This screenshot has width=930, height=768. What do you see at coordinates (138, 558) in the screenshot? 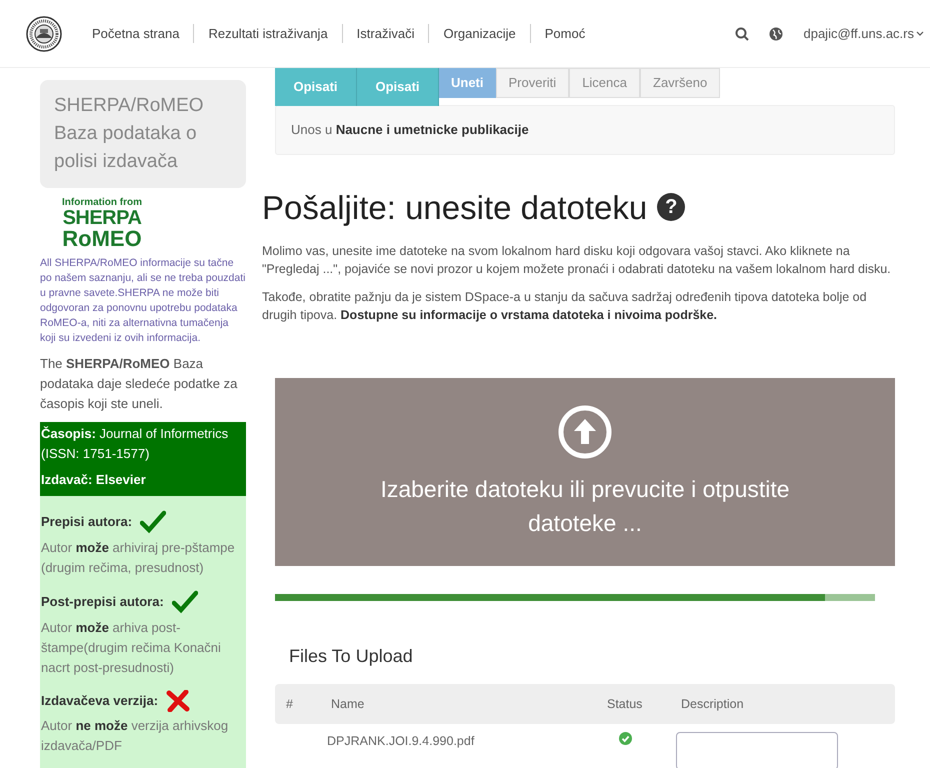
I see `policy-text: Autor može arhiviraj pre-pštampe (drugim rečima, presudnost)` at bounding box center [138, 558].